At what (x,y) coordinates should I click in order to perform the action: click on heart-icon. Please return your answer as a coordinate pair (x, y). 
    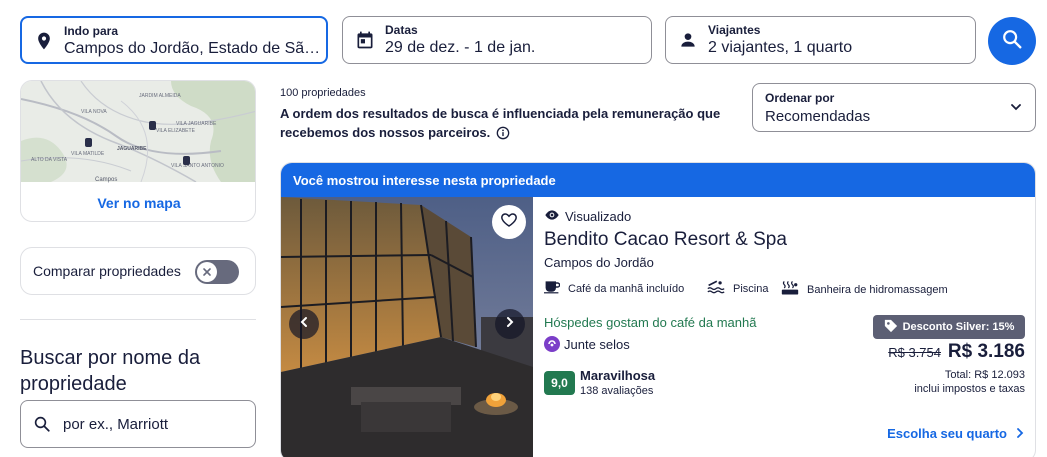
    Looking at the image, I should click on (509, 222).